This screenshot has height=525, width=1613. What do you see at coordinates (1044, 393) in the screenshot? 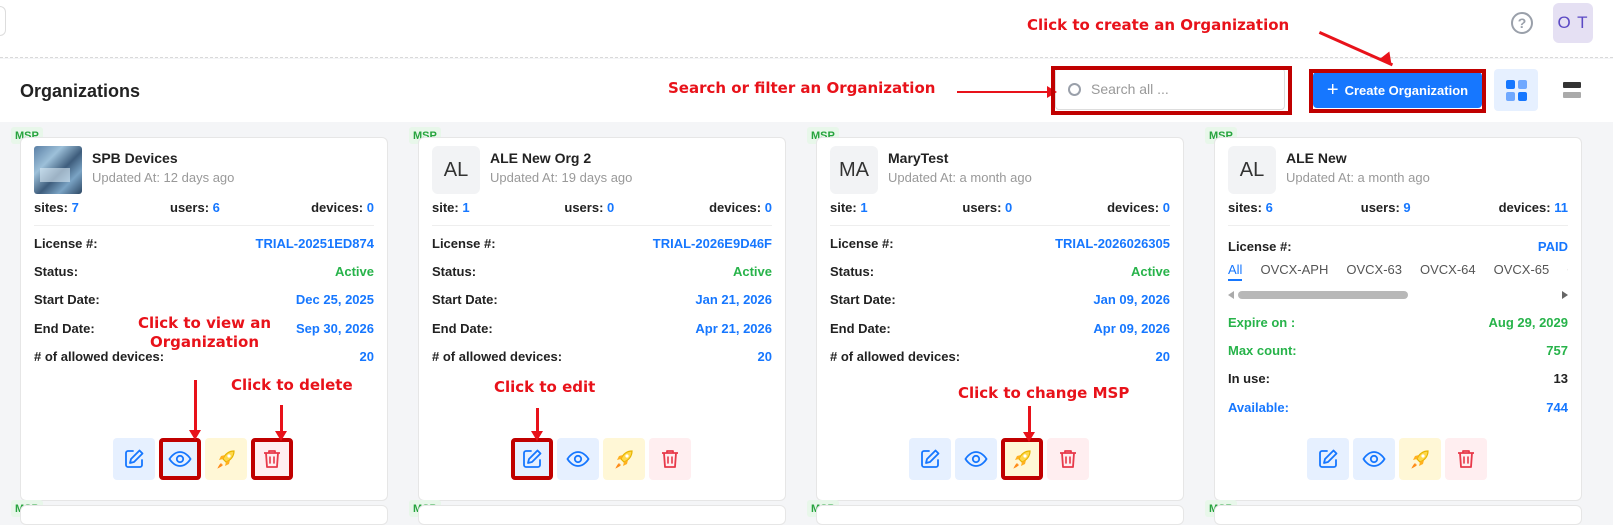
I see `annotation-change-msp: Click to change MSP` at bounding box center [1044, 393].